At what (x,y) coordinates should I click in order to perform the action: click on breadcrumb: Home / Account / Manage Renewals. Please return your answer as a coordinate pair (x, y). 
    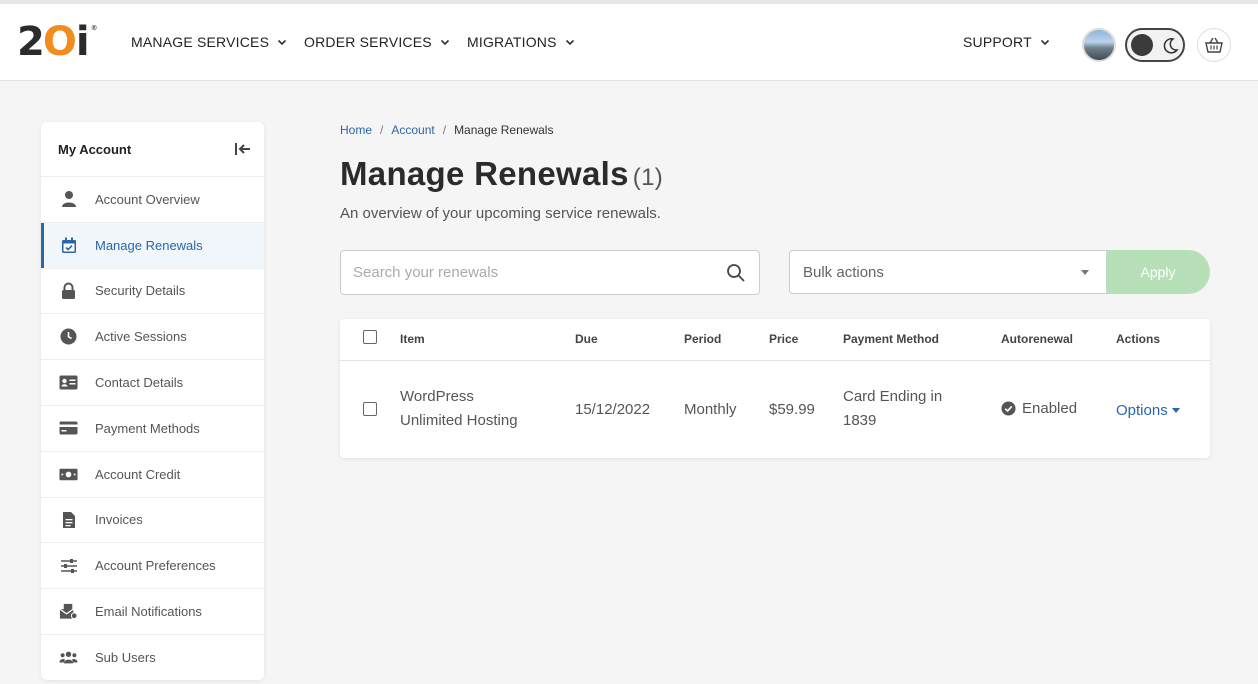
    Looking at the image, I should click on (446, 130).